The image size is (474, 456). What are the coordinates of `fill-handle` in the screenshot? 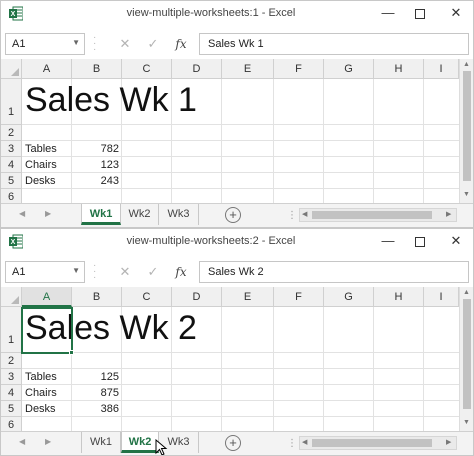 It's located at (71, 352).